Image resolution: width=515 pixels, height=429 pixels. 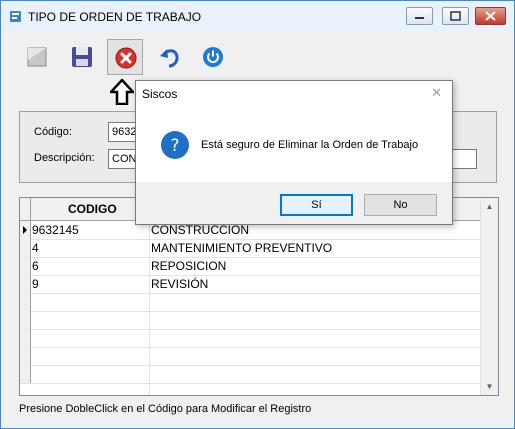 What do you see at coordinates (35, 266) in the screenshot?
I see `cell-codigo: 6` at bounding box center [35, 266].